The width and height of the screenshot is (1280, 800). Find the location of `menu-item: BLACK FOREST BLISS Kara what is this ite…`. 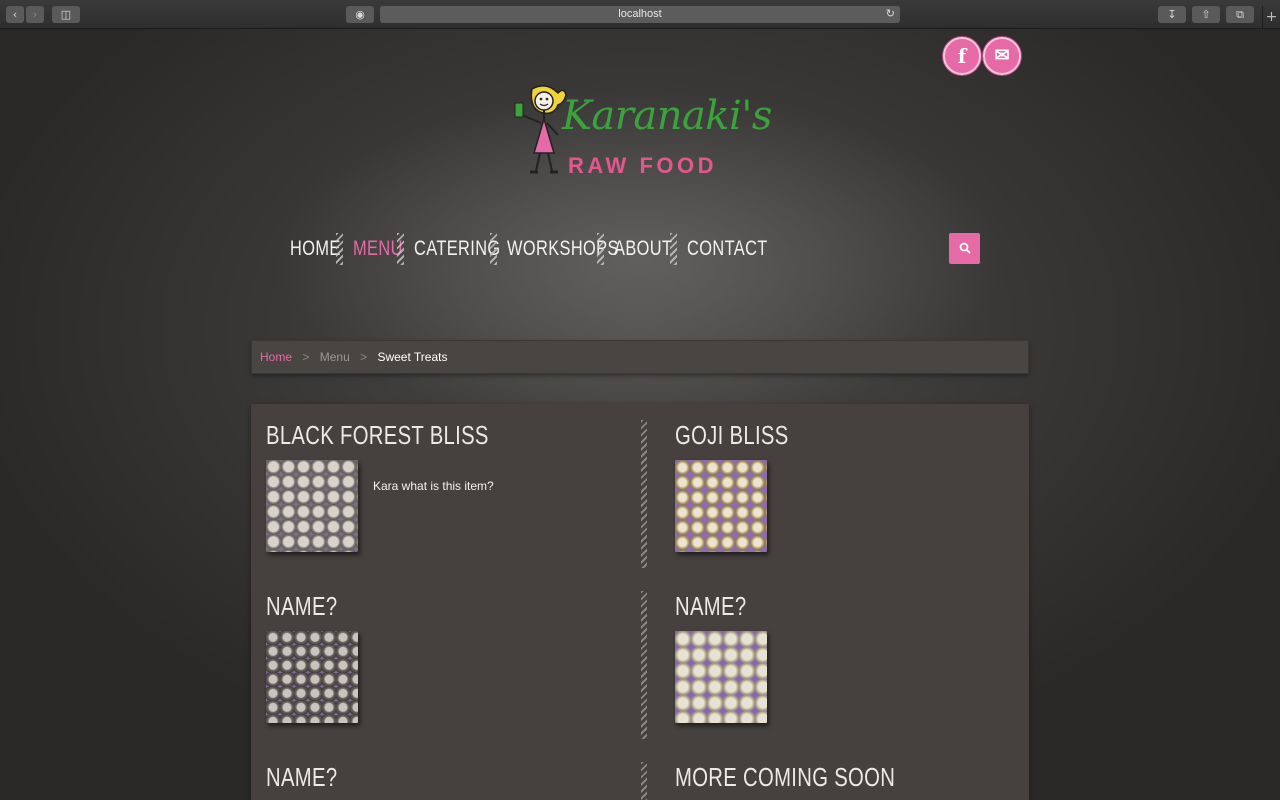

menu-item: BLACK FOREST BLISS Kara what is this ite… is located at coordinates (441, 486).